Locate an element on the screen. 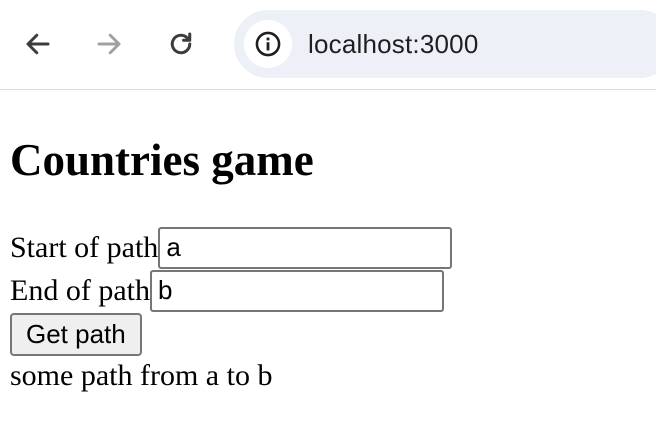 The image size is (656, 436). arrow-left-icon is located at coordinates (38, 44).